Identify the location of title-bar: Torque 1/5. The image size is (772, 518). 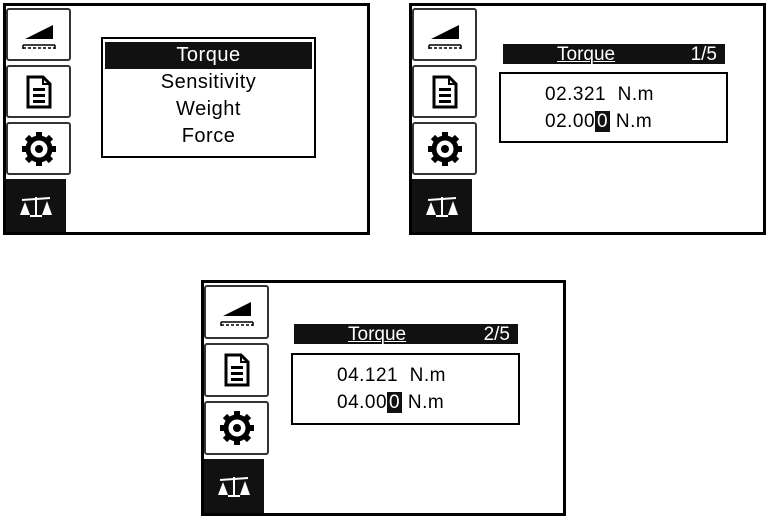
(614, 54).